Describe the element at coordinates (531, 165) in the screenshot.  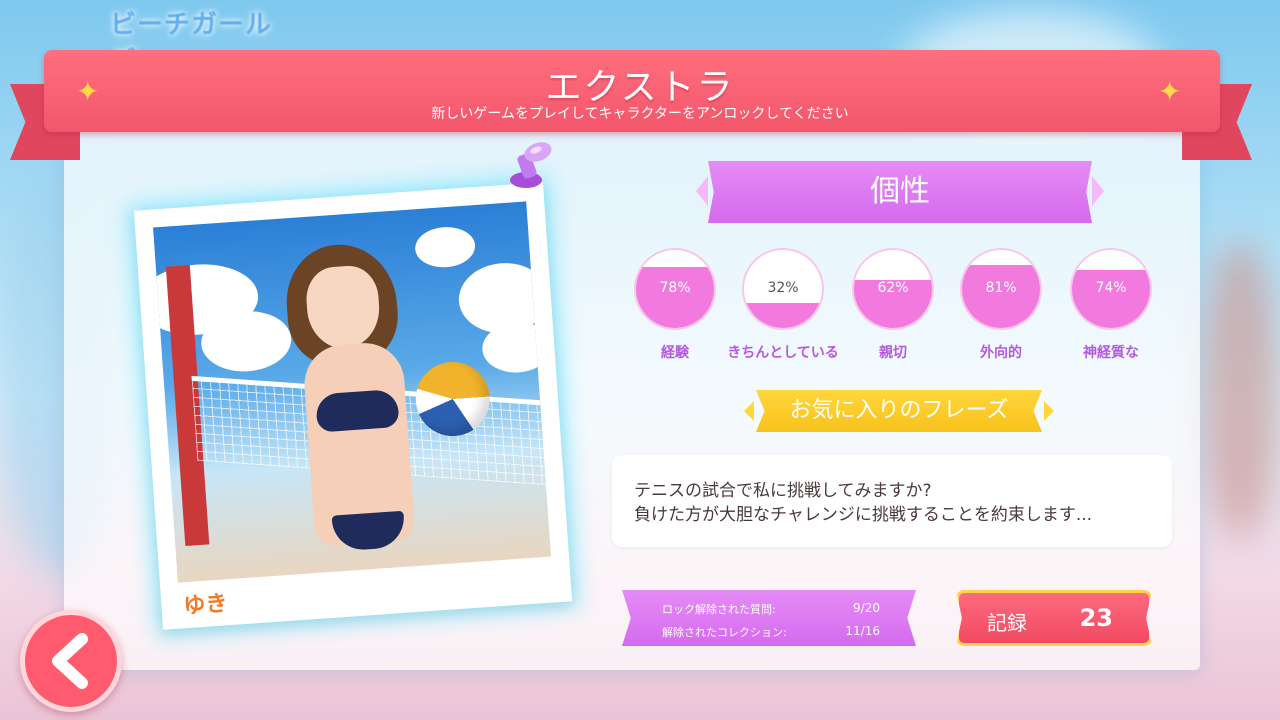
I see `pushpin-icon` at that location.